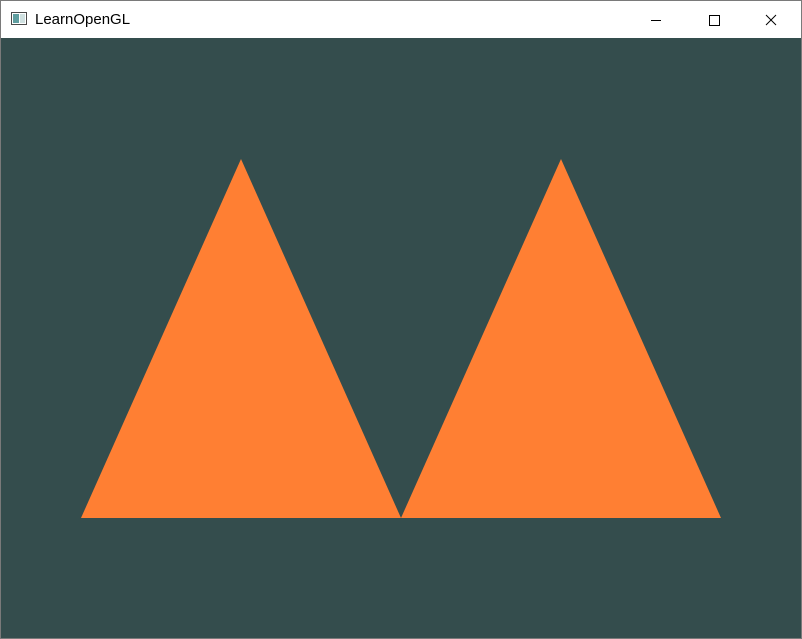  I want to click on close-icon, so click(771, 19).